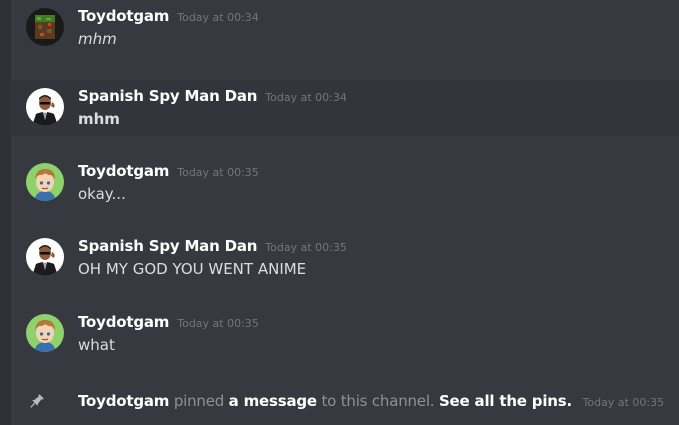 This screenshot has width=679, height=425. Describe the element at coordinates (199, 401) in the screenshot. I see `system-message-action: pinned` at that location.